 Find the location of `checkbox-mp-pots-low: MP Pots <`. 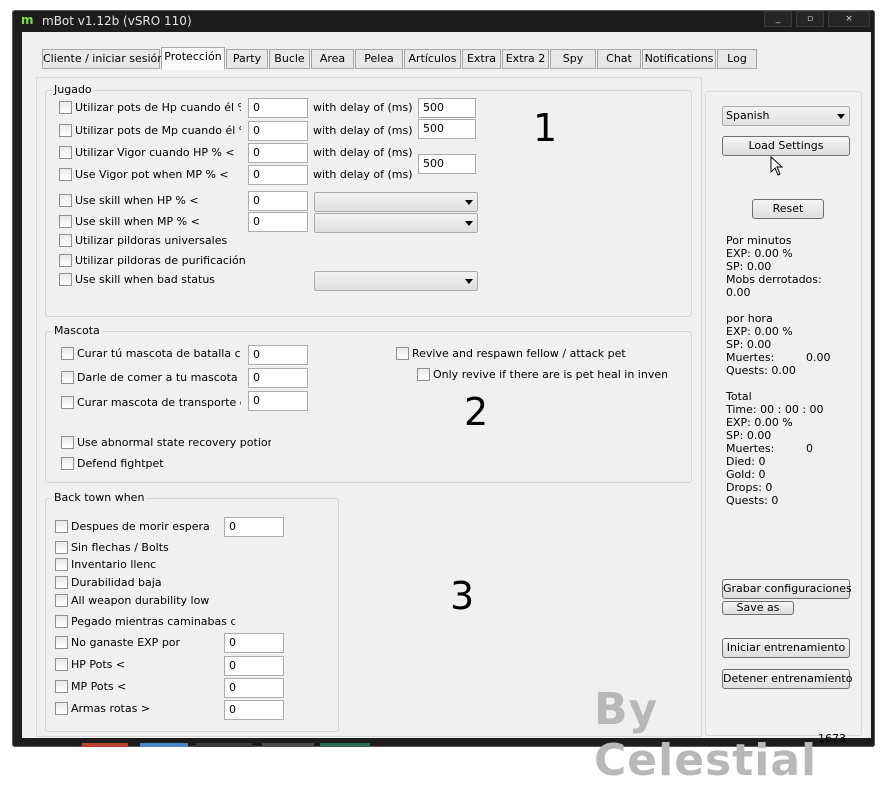

checkbox-mp-pots-low: MP Pots < is located at coordinates (135, 687).